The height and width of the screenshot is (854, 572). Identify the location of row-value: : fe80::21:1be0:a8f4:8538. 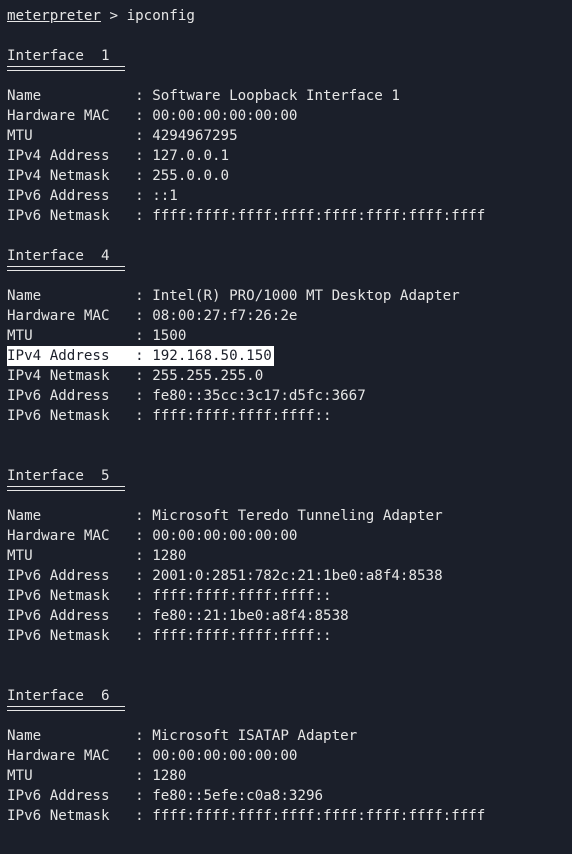
(242, 616).